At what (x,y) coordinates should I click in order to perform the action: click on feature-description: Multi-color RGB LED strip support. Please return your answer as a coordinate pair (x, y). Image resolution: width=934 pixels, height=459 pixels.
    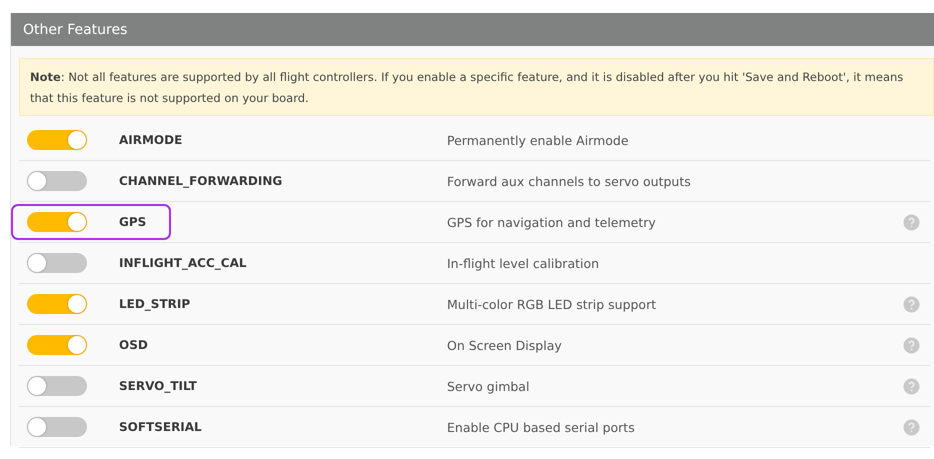
    Looking at the image, I should click on (552, 304).